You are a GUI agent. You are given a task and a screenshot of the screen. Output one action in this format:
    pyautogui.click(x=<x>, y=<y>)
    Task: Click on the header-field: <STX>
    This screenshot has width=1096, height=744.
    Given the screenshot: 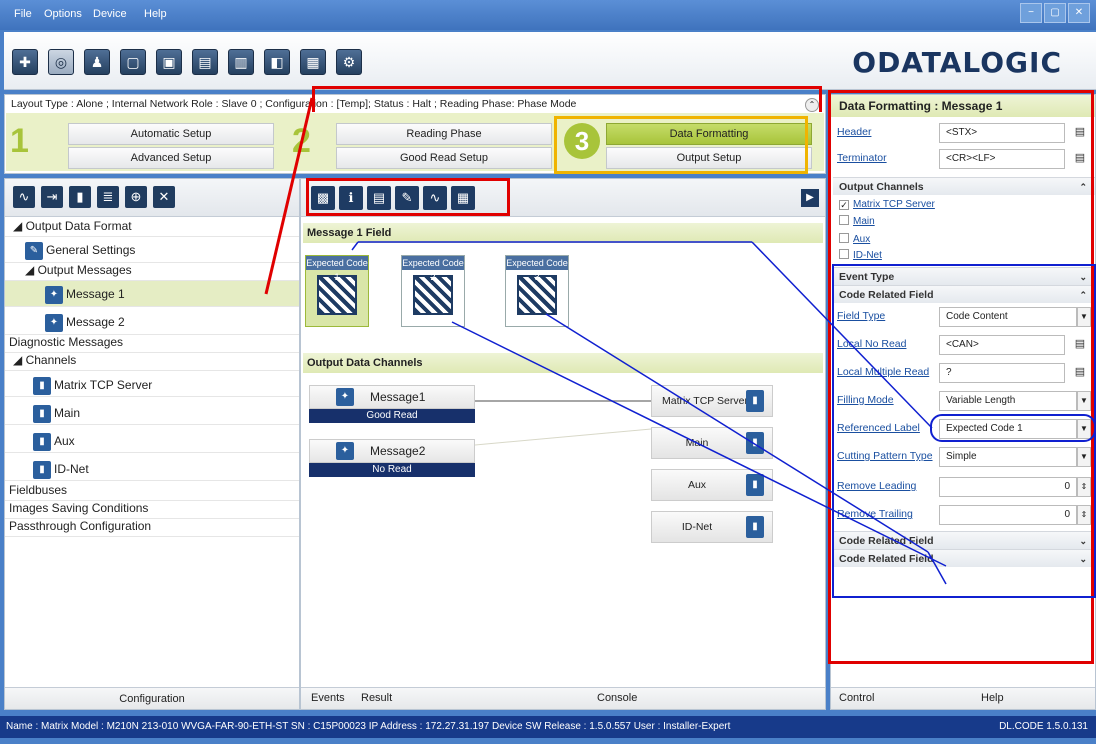 What is the action you would take?
    pyautogui.click(x=1002, y=133)
    